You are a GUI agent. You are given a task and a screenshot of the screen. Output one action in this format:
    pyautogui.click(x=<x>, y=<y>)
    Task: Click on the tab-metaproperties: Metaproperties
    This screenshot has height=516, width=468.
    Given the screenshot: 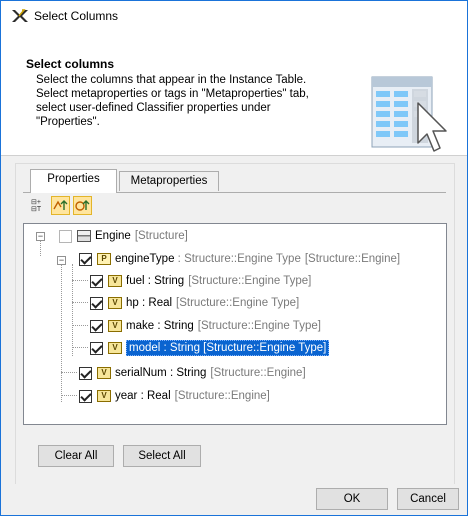 What is the action you would take?
    pyautogui.click(x=169, y=181)
    